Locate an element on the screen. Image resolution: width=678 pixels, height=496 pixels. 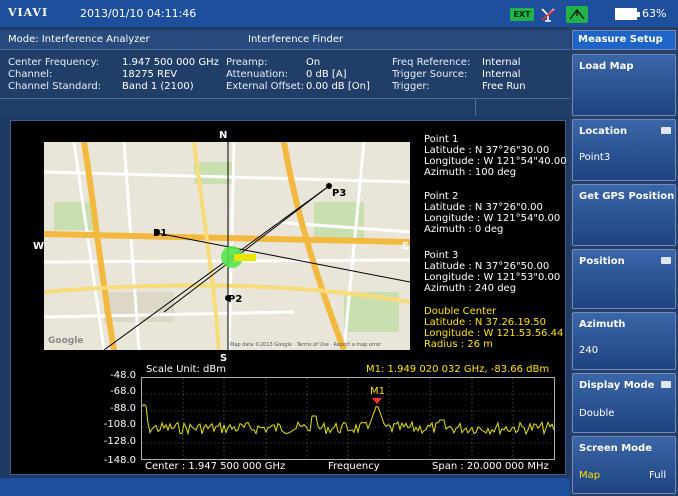
preamp-label: Preamp: is located at coordinates (247, 62).